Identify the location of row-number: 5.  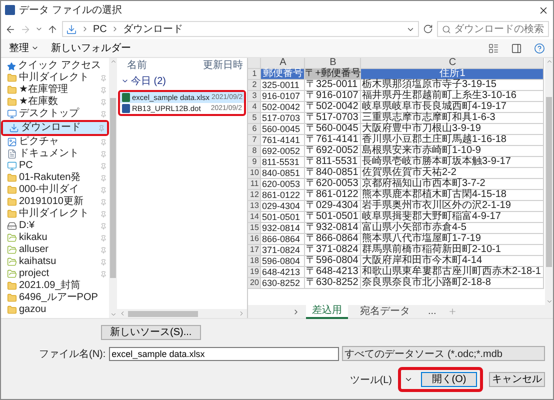
(254, 118).